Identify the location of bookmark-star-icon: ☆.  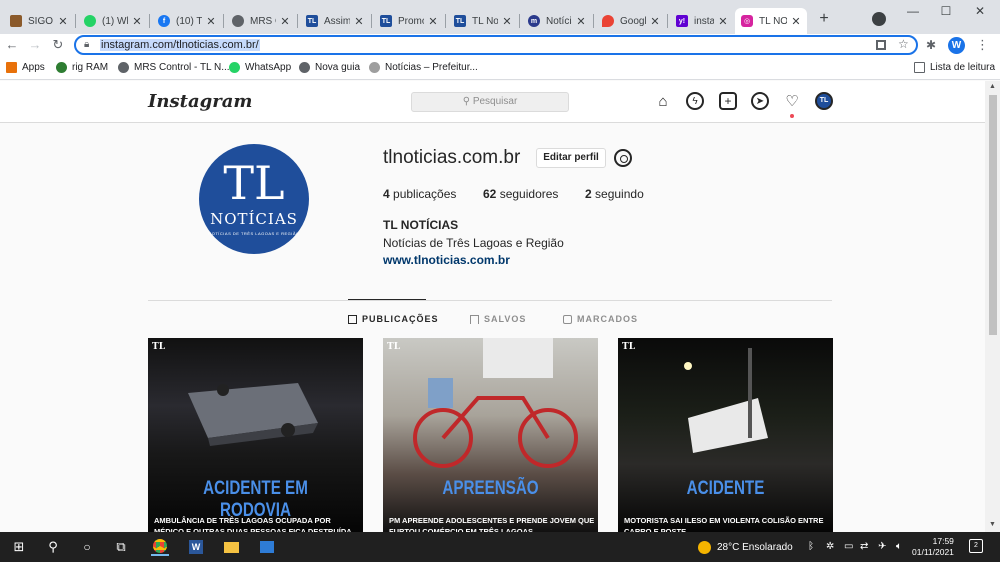
(903, 44).